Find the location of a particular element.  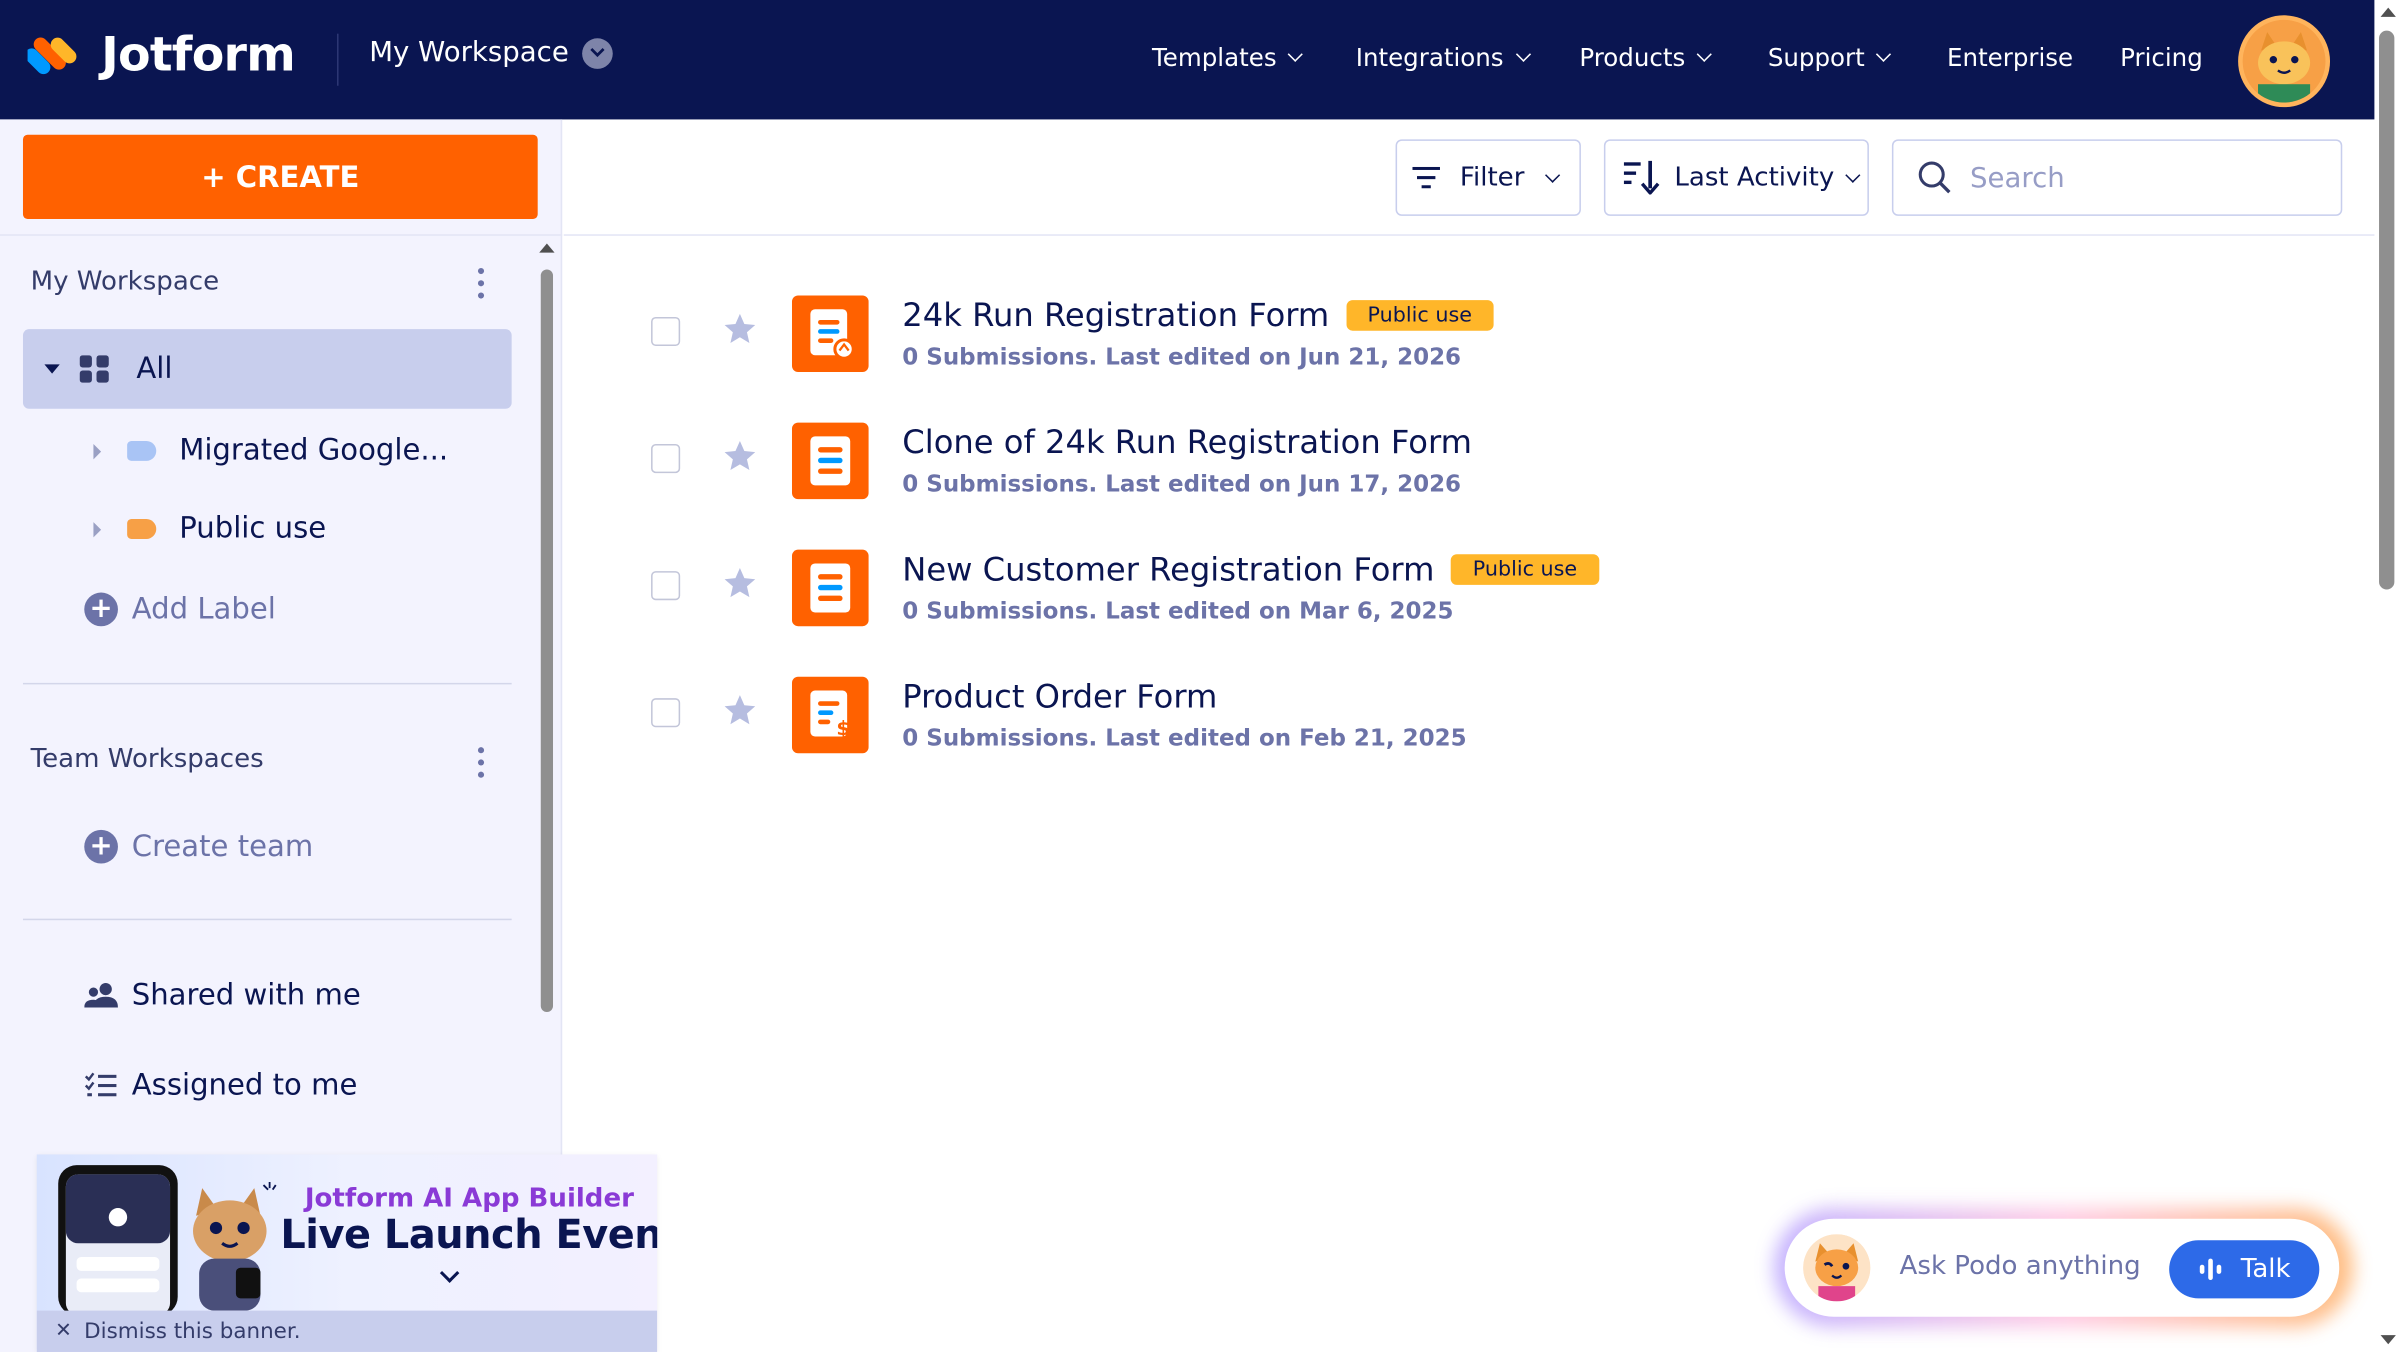

sidebar-scrollbar-thumb is located at coordinates (547, 641).